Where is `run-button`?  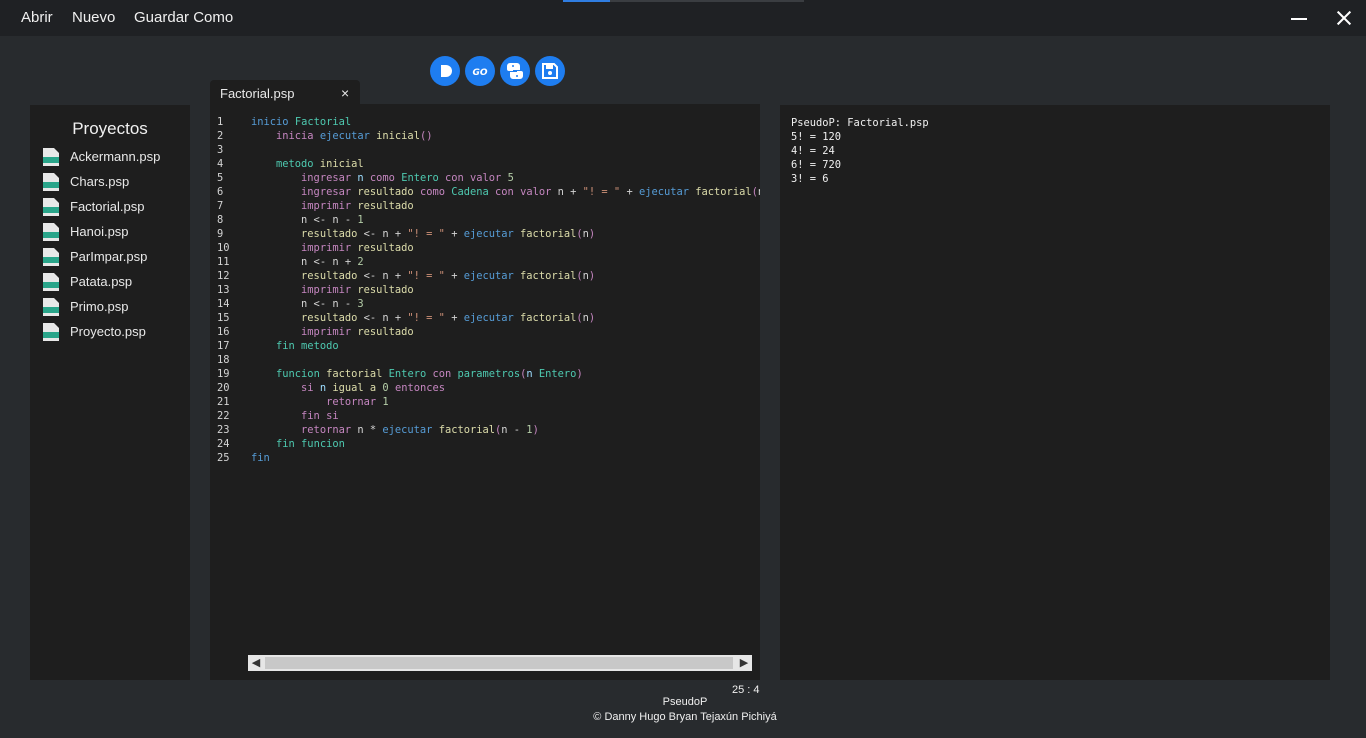 run-button is located at coordinates (445, 71).